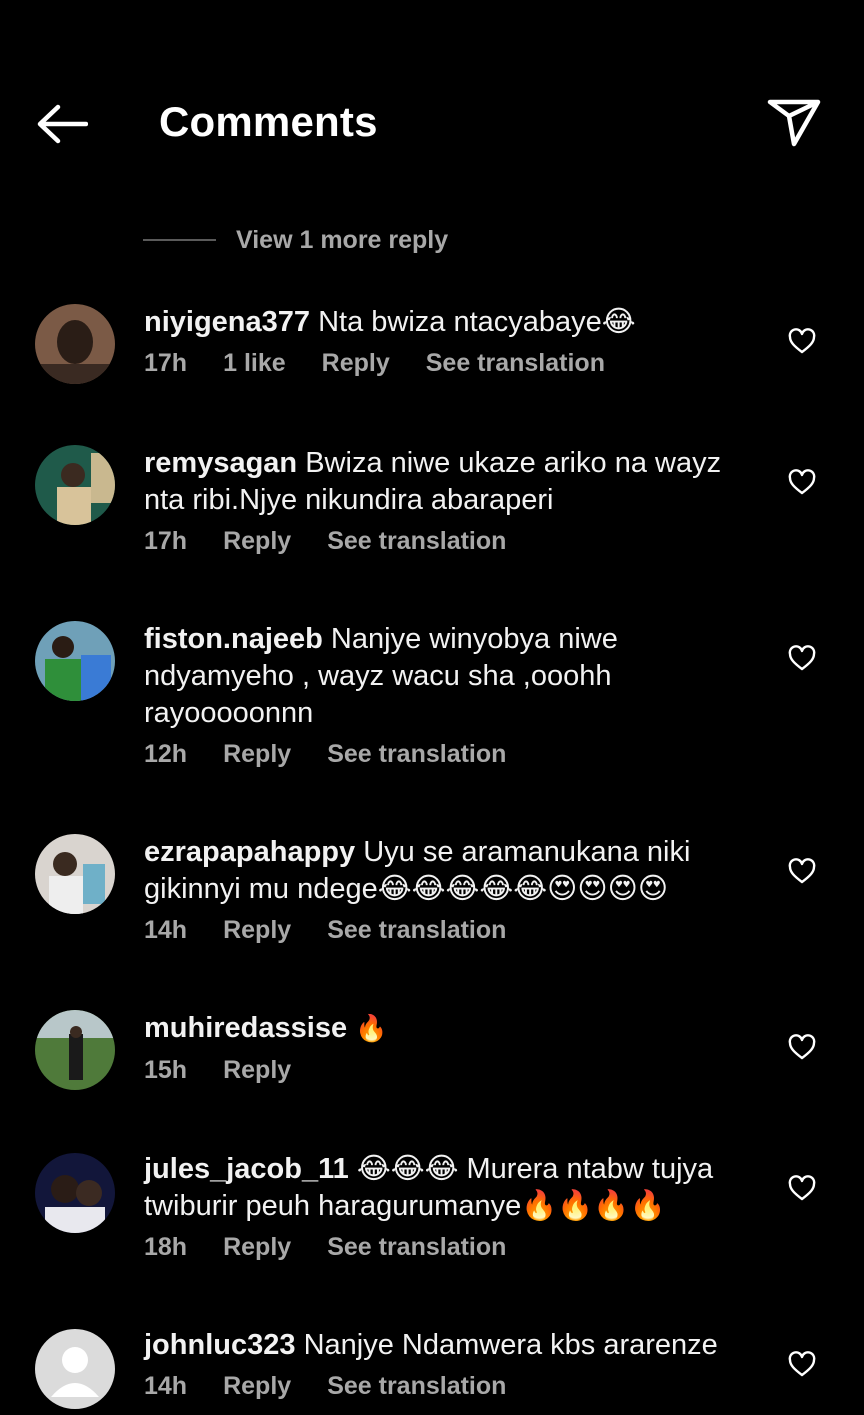  Describe the element at coordinates (166, 1247) in the screenshot. I see `comment-time: 18h` at that location.